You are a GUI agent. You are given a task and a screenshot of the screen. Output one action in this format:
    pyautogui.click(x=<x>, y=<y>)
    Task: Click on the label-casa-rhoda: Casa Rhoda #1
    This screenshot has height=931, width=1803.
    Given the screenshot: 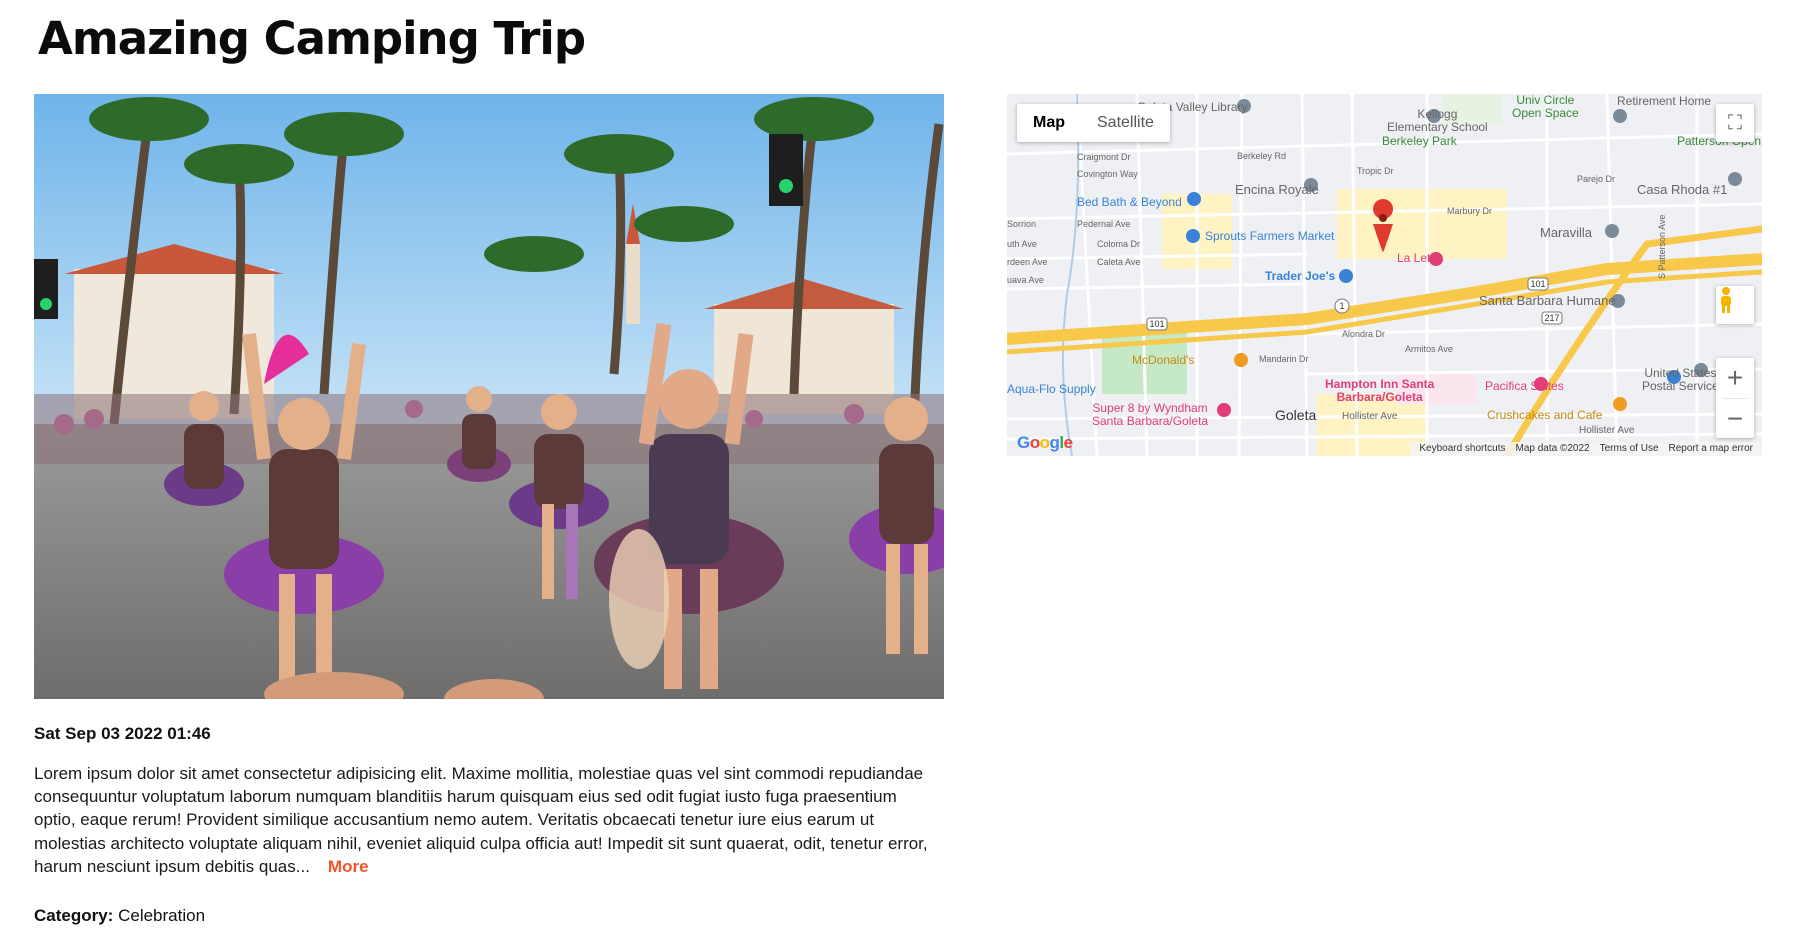 What is the action you would take?
    pyautogui.click(x=1682, y=189)
    